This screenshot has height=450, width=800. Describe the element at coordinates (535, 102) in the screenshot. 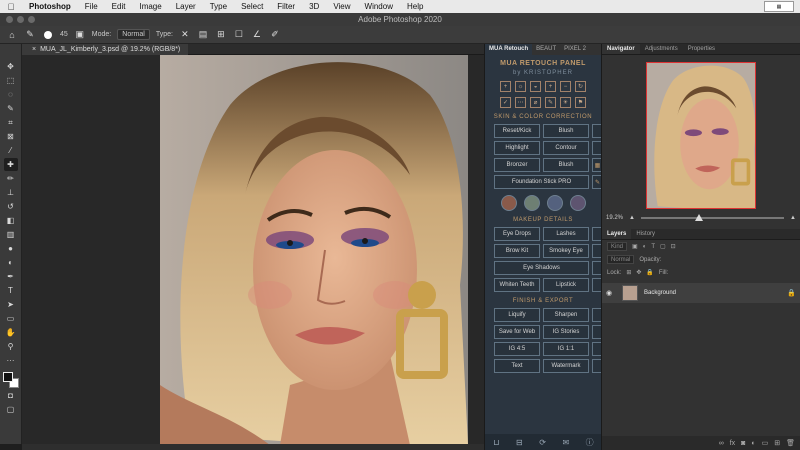

I see `mua-icon-9: ⌀` at that location.